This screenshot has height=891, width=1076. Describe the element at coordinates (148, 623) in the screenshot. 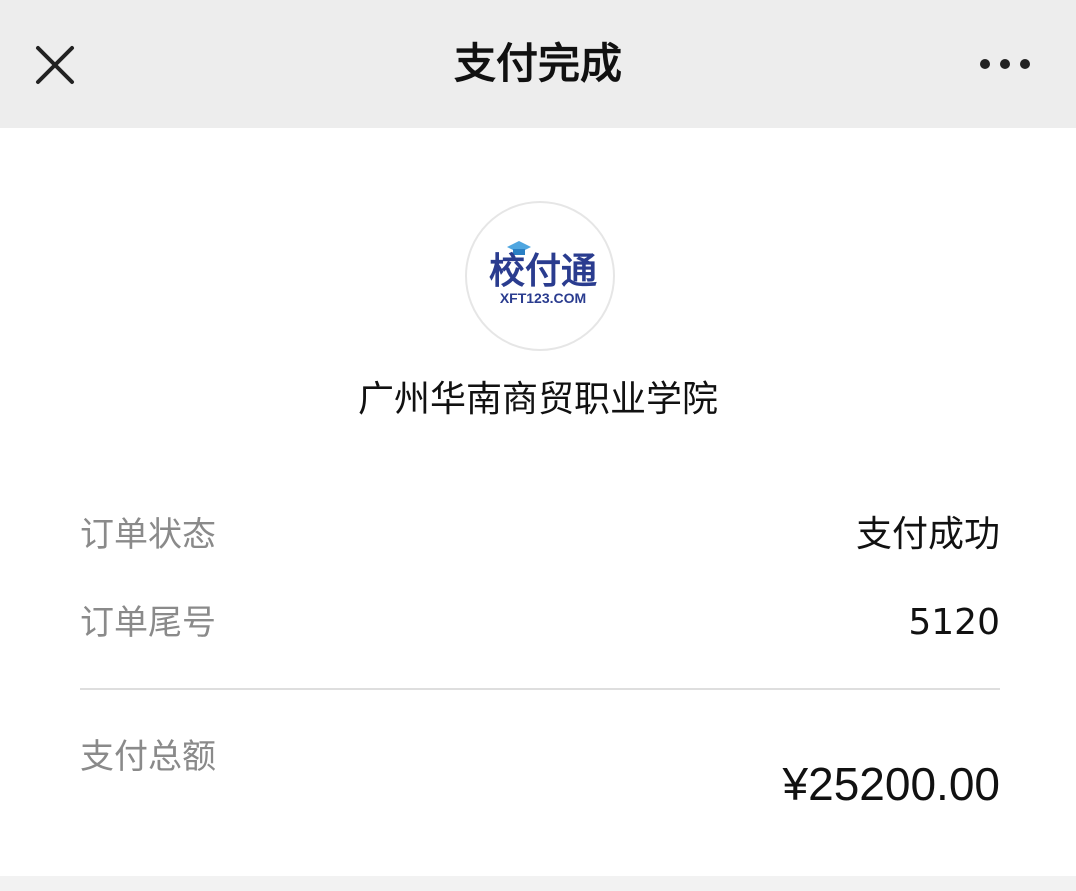

I see `order-tail-label: 订单尾号` at that location.